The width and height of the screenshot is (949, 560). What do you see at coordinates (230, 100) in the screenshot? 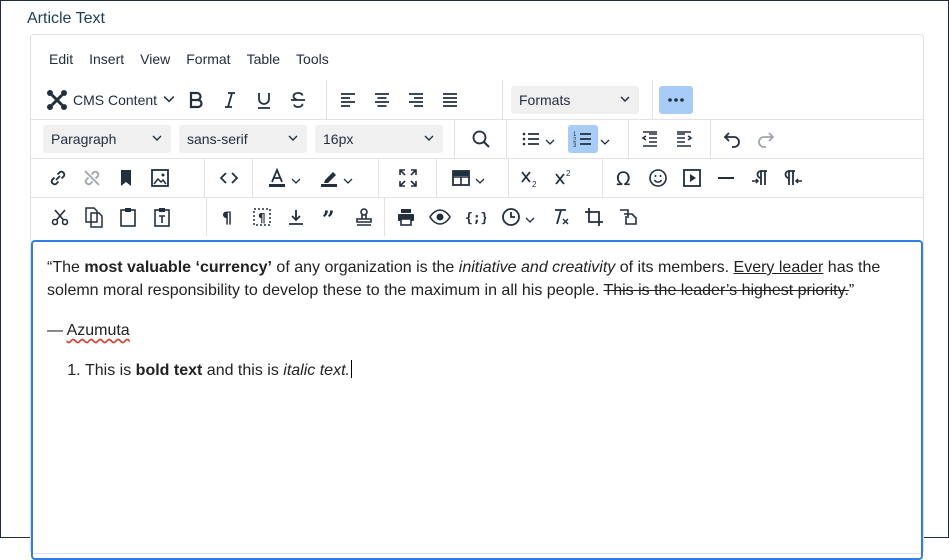
I see `italic-button` at bounding box center [230, 100].